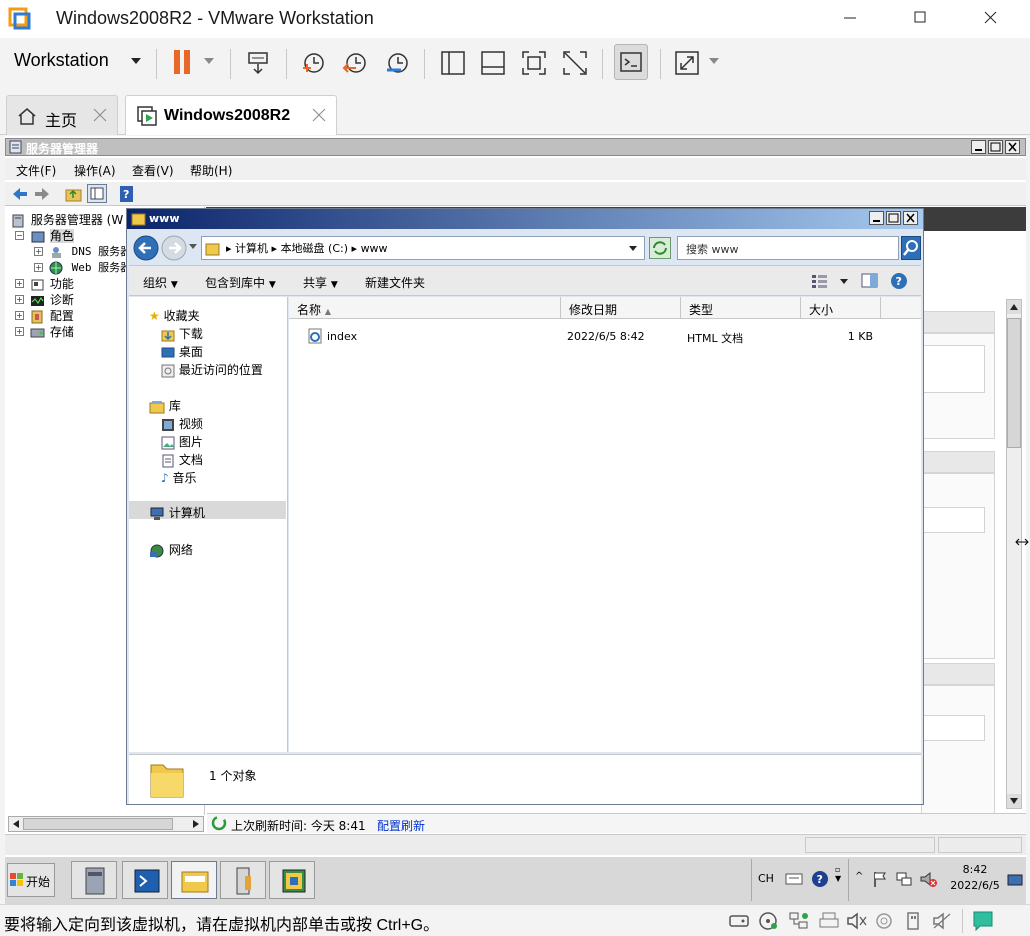 The height and width of the screenshot is (936, 1030). I want to click on action-center-flag-icon, so click(880, 879).